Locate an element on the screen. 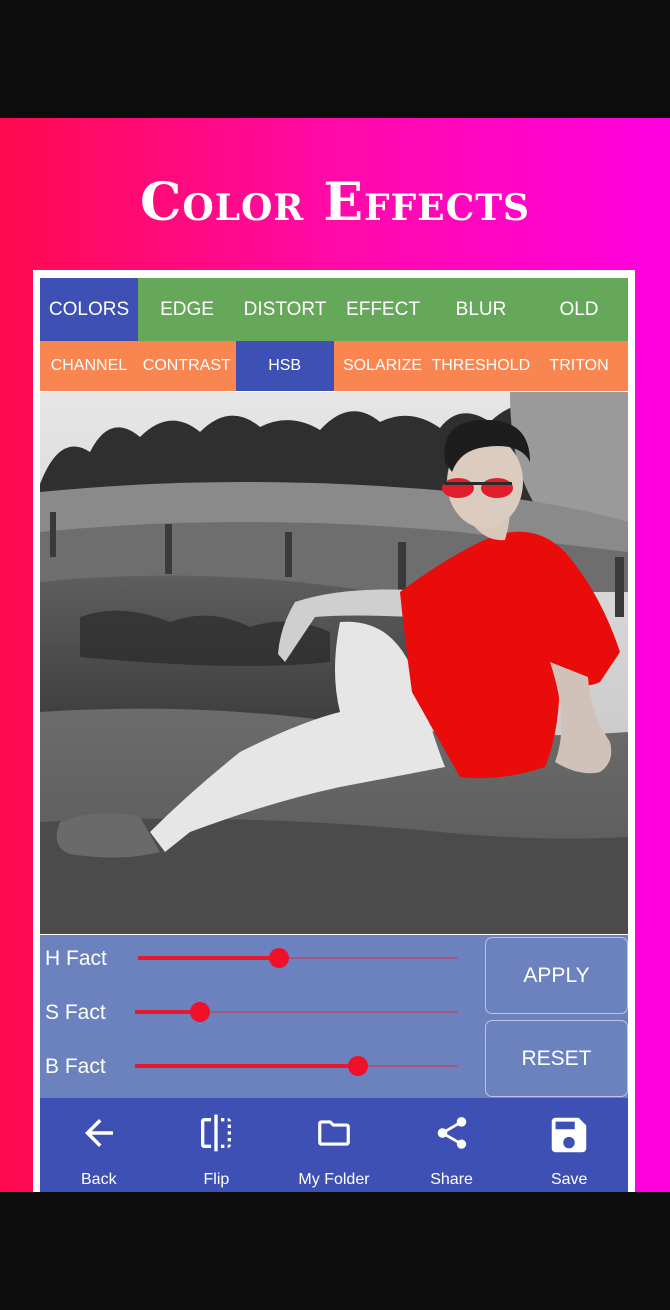 This screenshot has height=1310, width=670. flip-button: Flip is located at coordinates (217, 1145).